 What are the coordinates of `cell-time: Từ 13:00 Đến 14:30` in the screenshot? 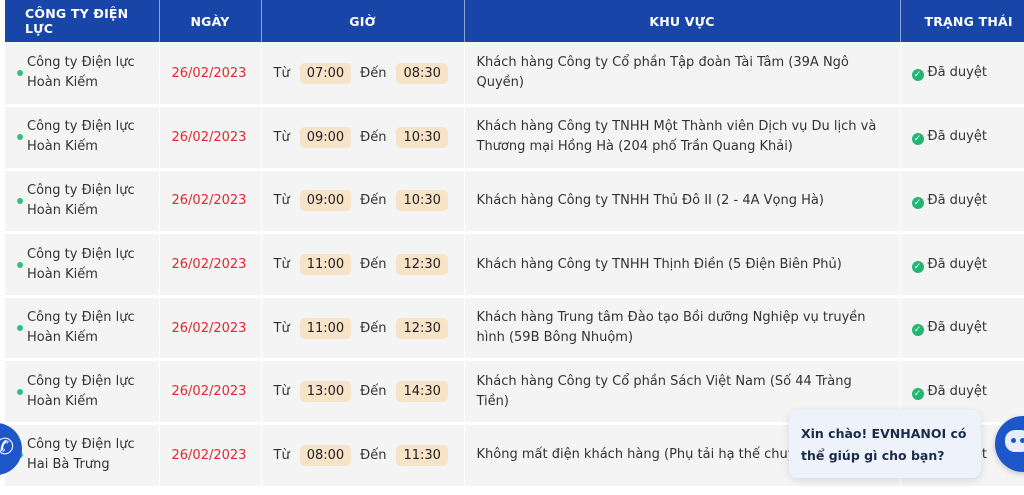 It's located at (363, 392).